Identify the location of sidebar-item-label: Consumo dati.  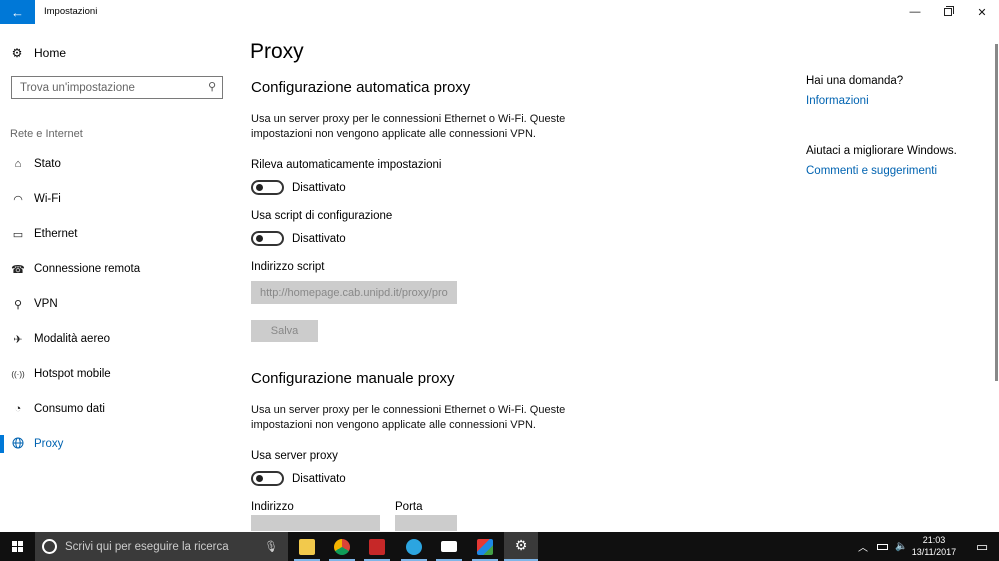
(69, 409).